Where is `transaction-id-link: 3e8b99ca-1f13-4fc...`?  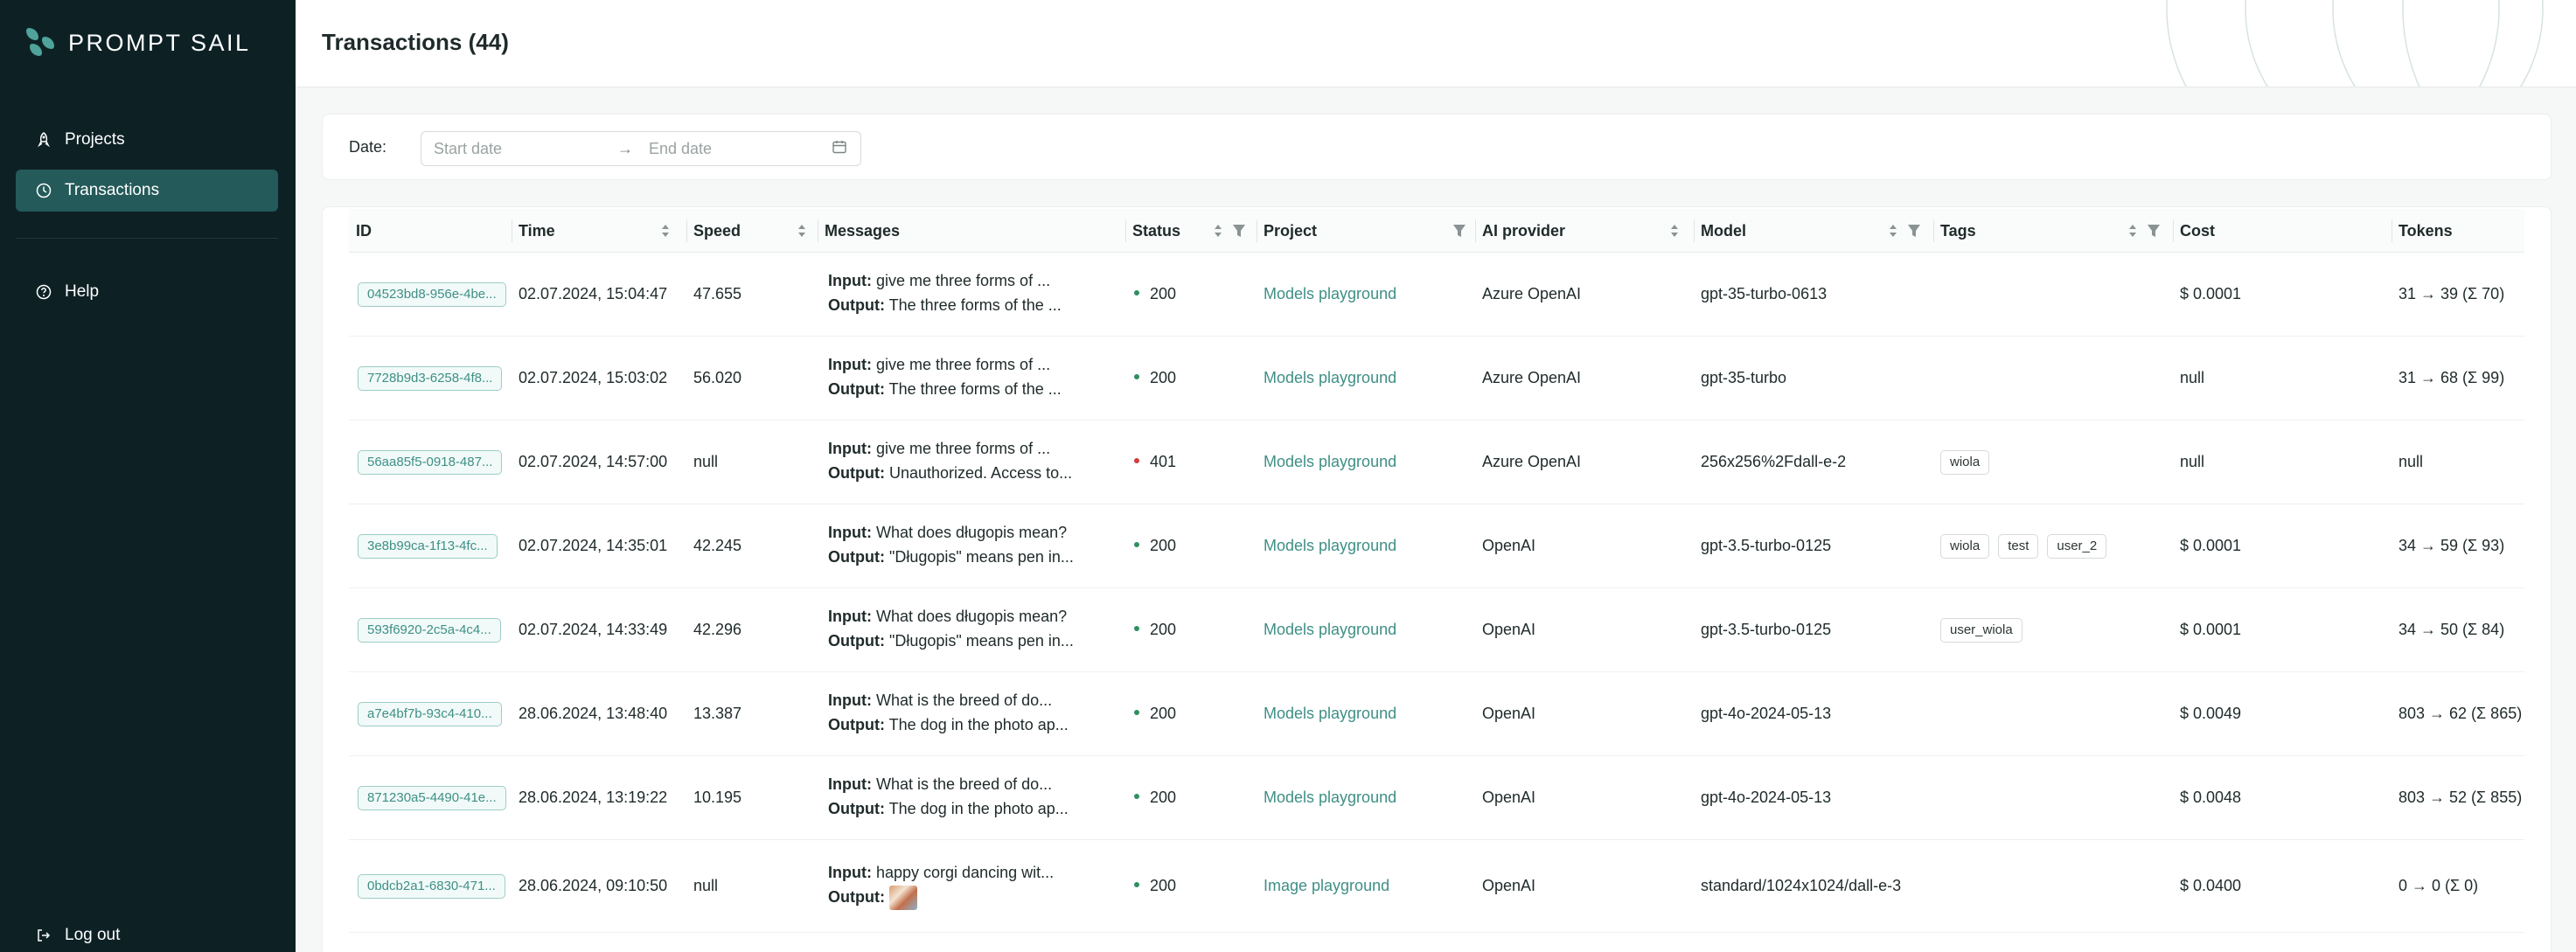 transaction-id-link: 3e8b99ca-1f13-4fc... is located at coordinates (428, 546).